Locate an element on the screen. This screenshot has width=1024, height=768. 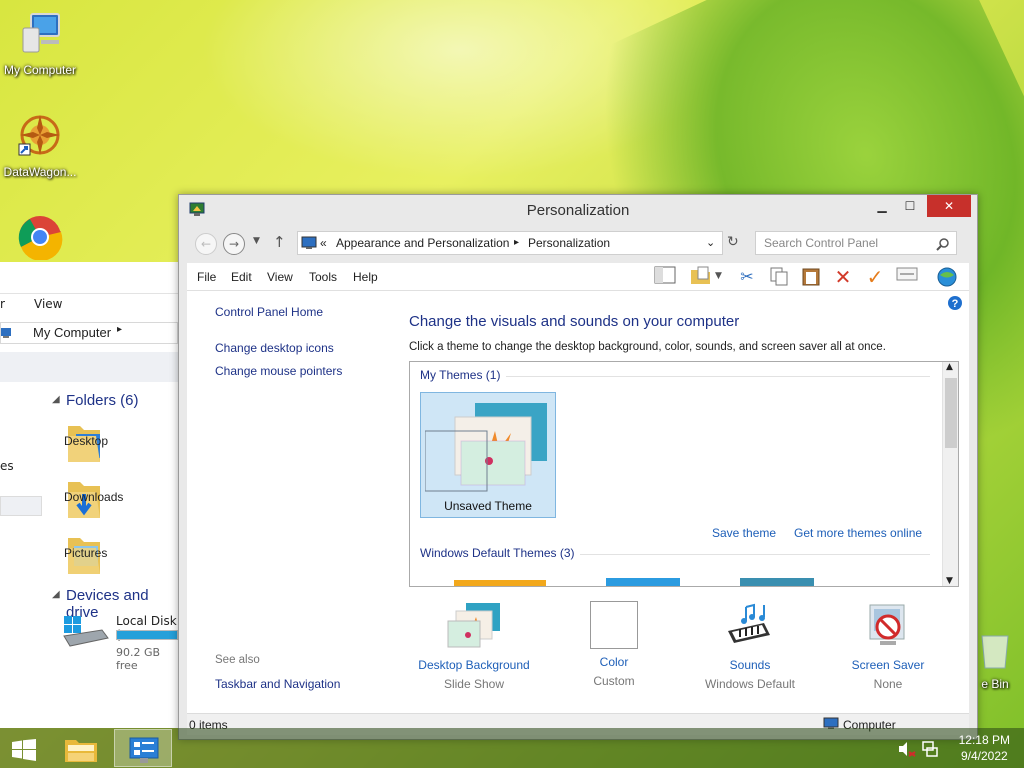
color-setting: Color Custom is located at coordinates (614, 644).